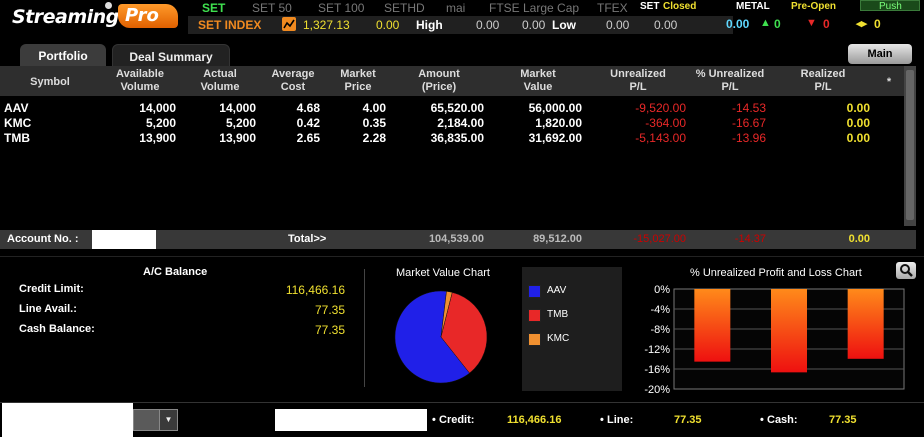  I want to click on col-available-volume: Available Volume, so click(140, 81).